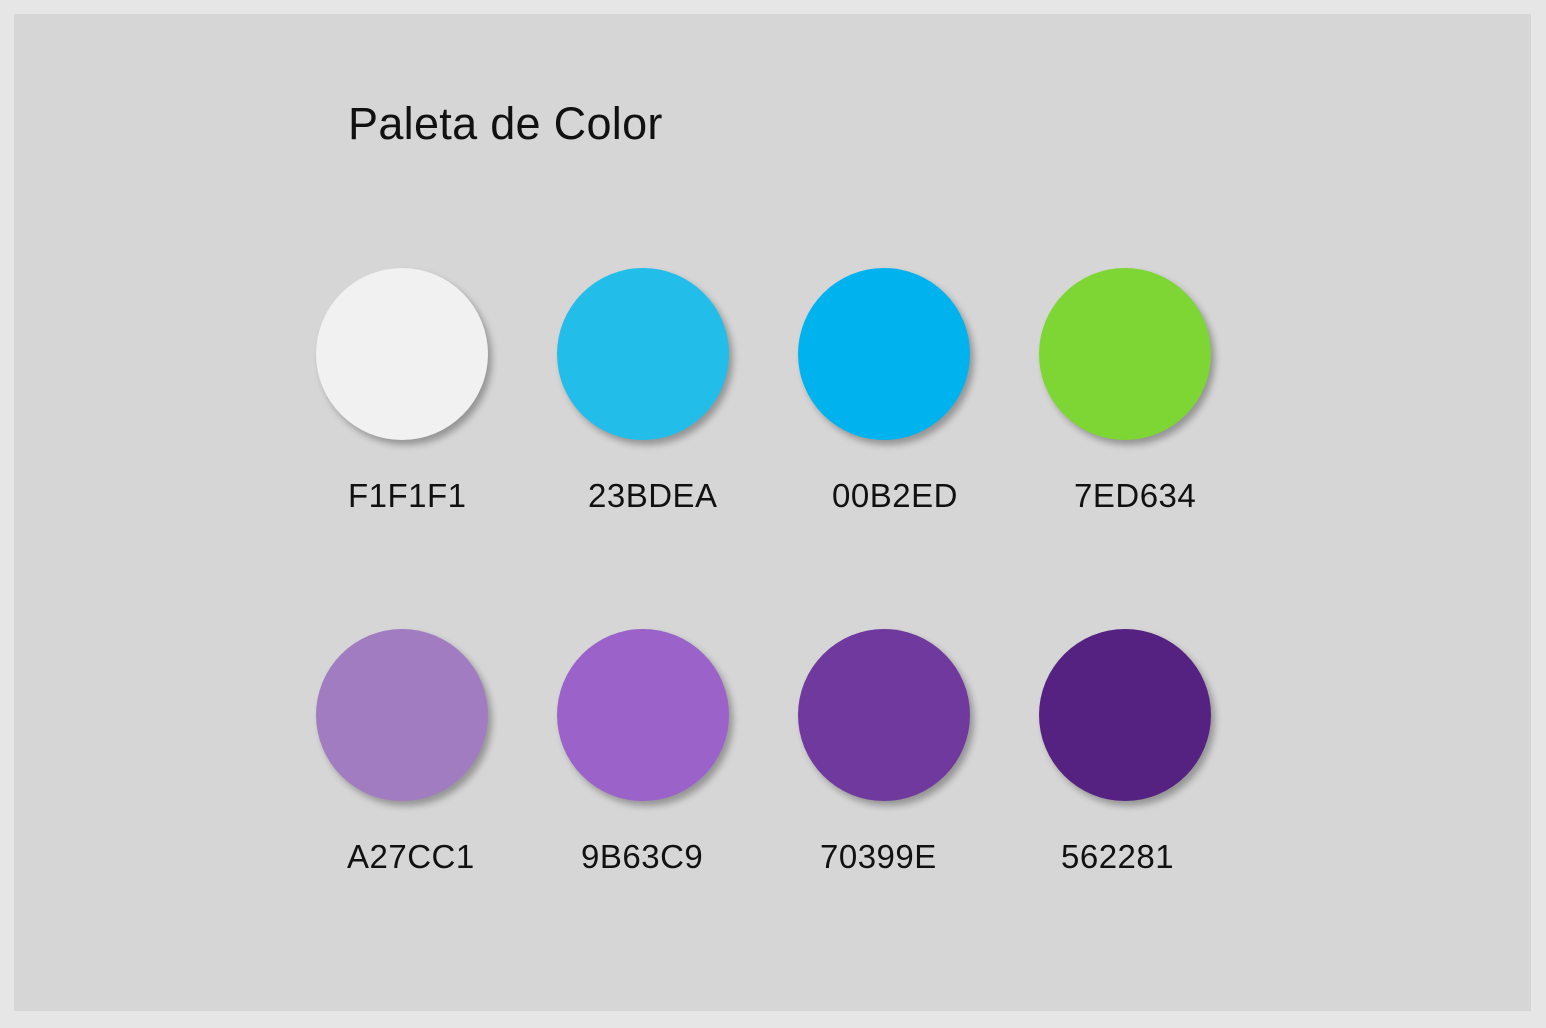 The width and height of the screenshot is (1546, 1028). Describe the element at coordinates (411, 856) in the screenshot. I see `color-code-label: A27CC1` at that location.